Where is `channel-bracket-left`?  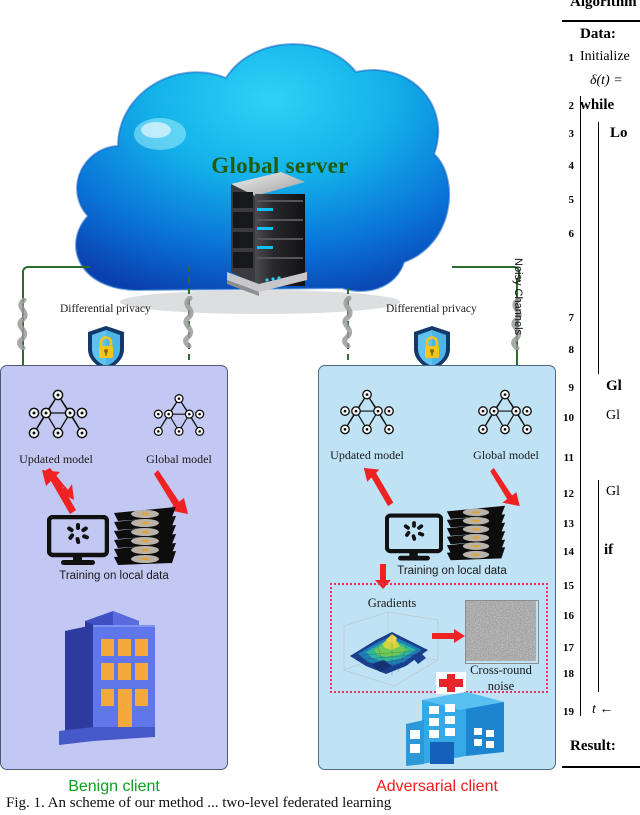 channel-bracket-left is located at coordinates (56, 274).